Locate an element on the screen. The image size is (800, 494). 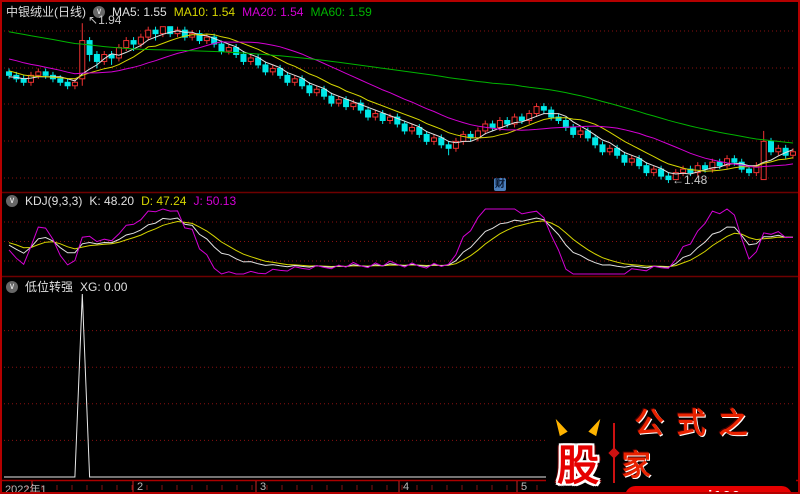
logo-divider is located at coordinates (614, 453).